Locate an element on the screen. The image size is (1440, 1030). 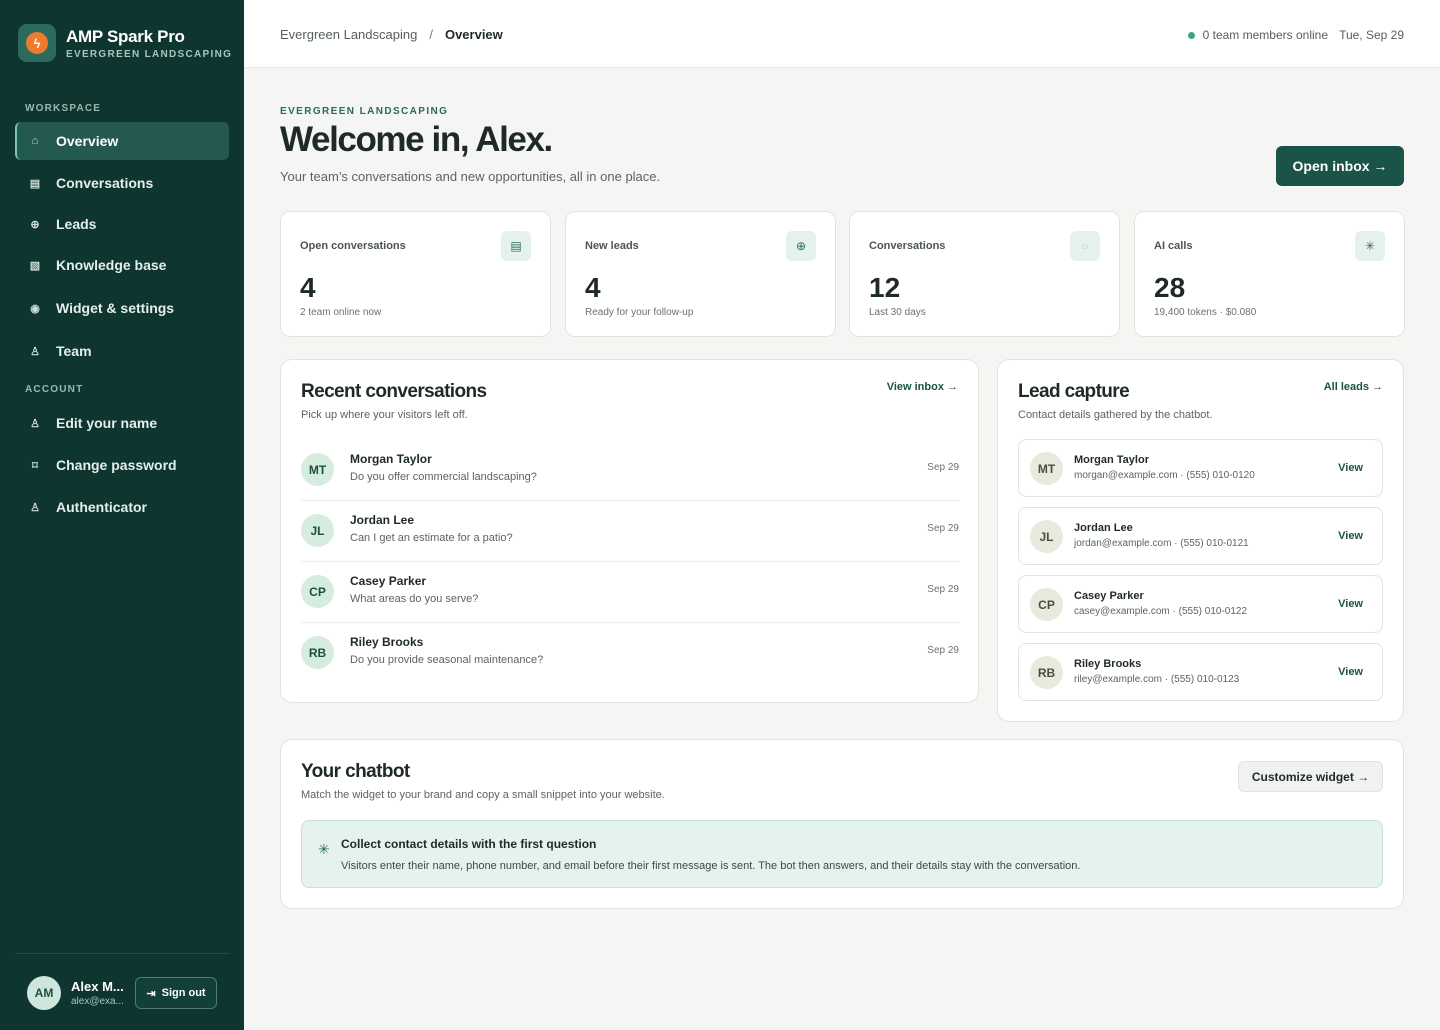
stat-label: AI calls is located at coordinates (1173, 246).